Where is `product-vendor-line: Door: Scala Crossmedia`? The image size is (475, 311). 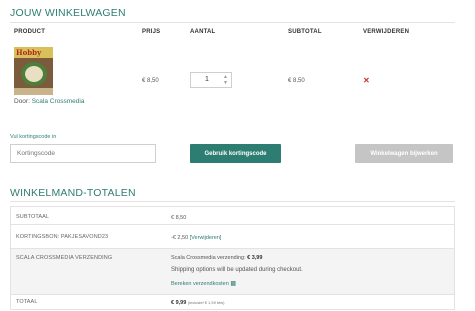
product-vendor-line: Door: Scala Crossmedia is located at coordinates (49, 101).